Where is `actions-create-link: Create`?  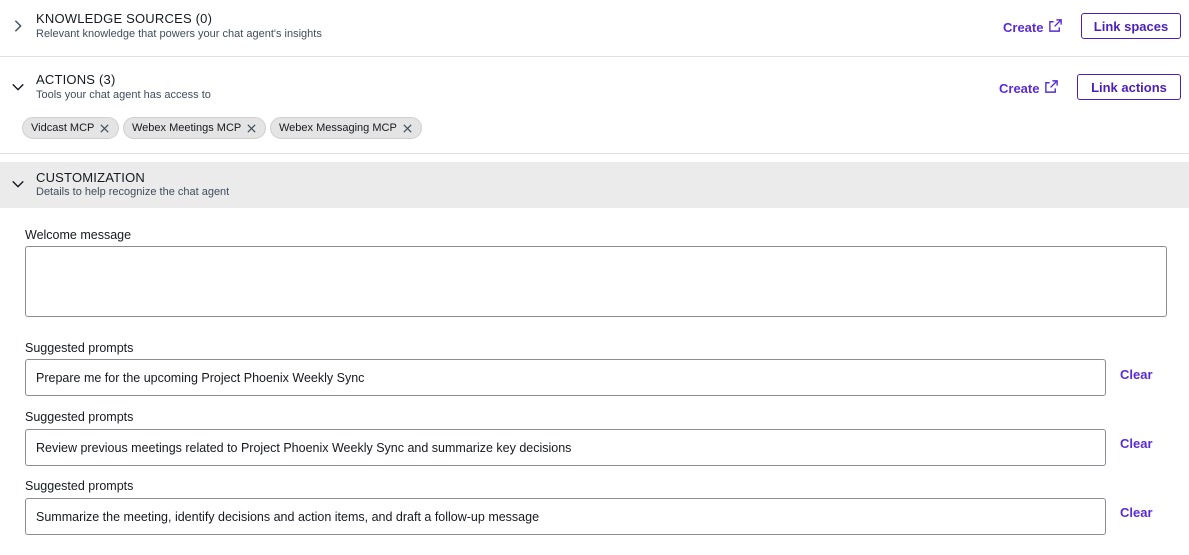
actions-create-link: Create is located at coordinates (1029, 88).